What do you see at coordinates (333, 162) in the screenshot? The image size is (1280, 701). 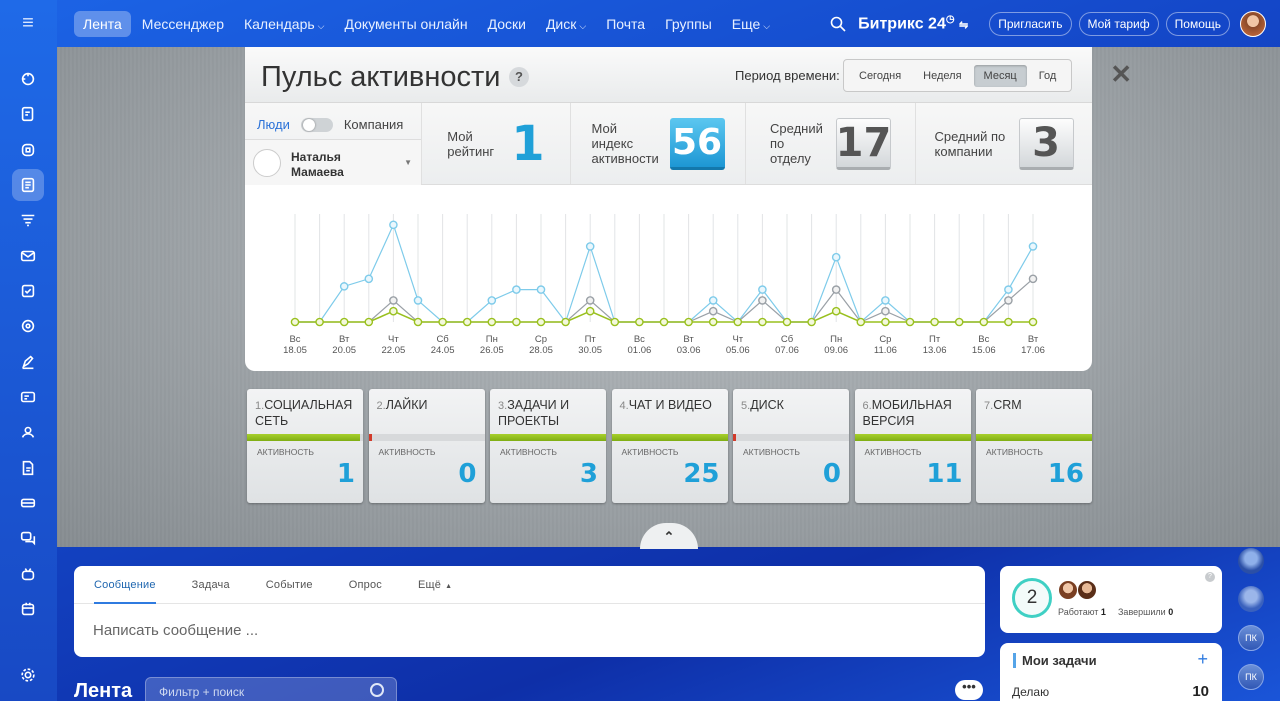 I see `user-select: Наталья Мамаева ▼` at bounding box center [333, 162].